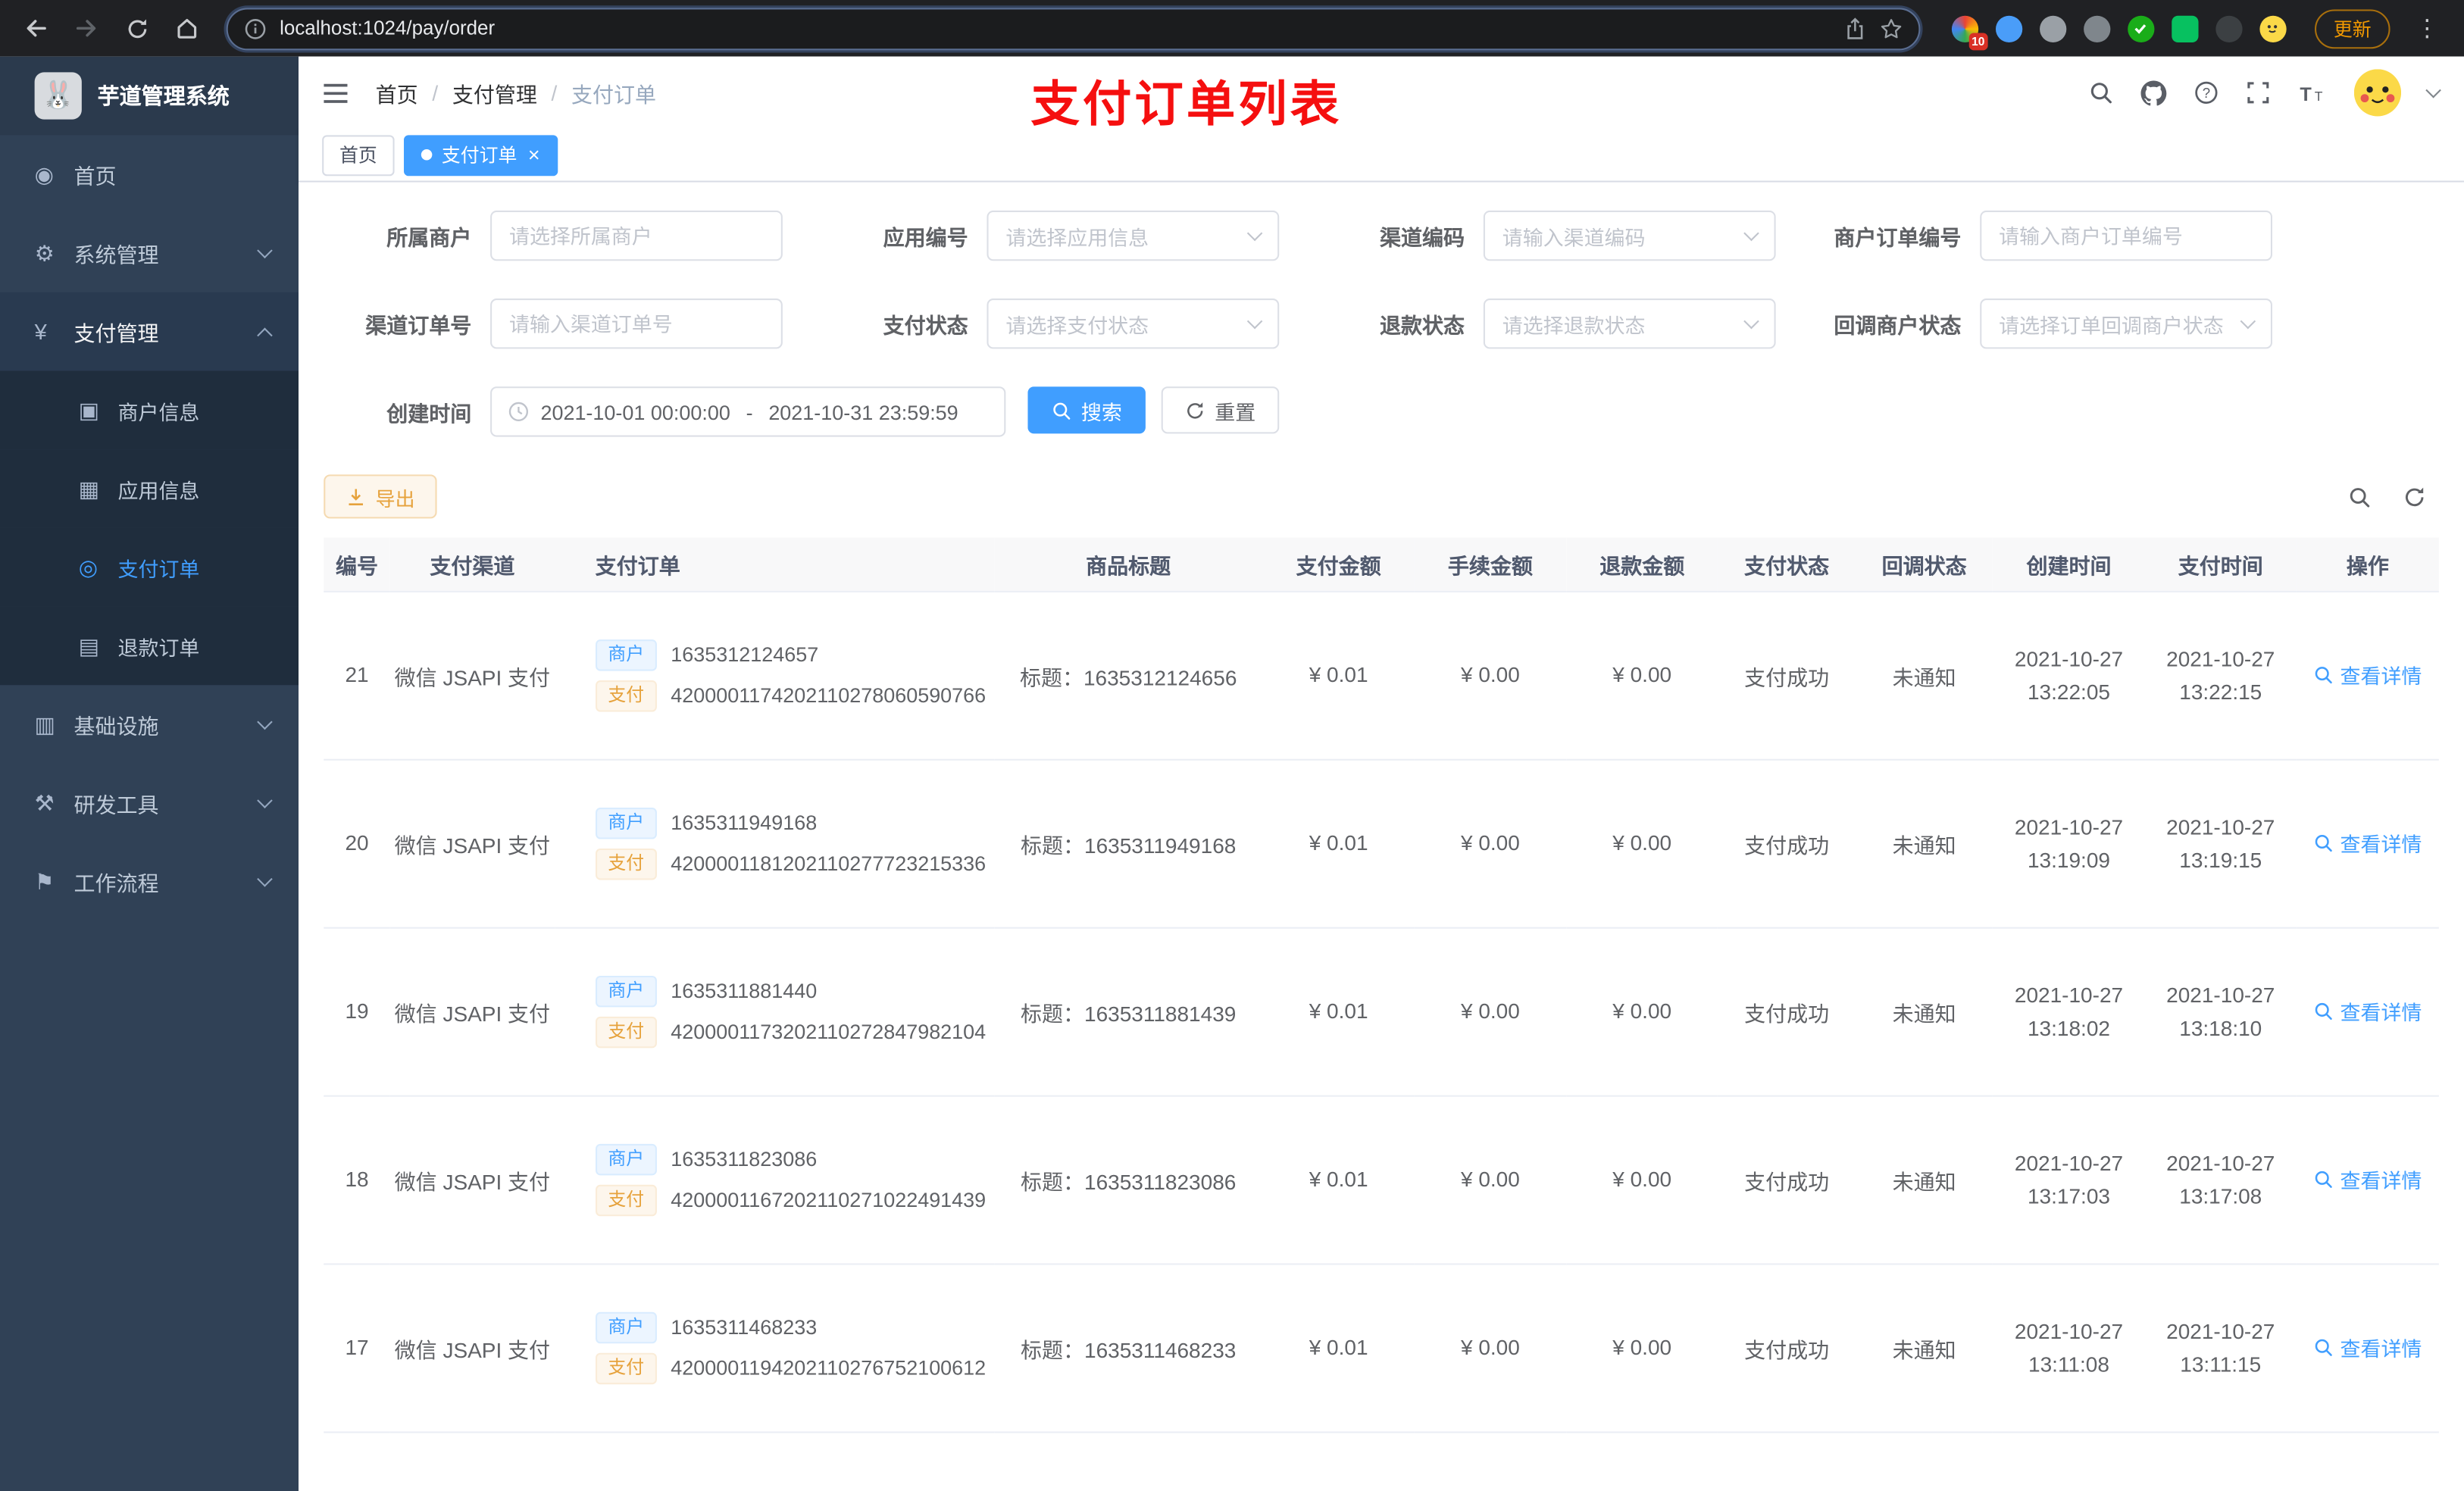  I want to click on filter-label: 所属商户, so click(429, 238).